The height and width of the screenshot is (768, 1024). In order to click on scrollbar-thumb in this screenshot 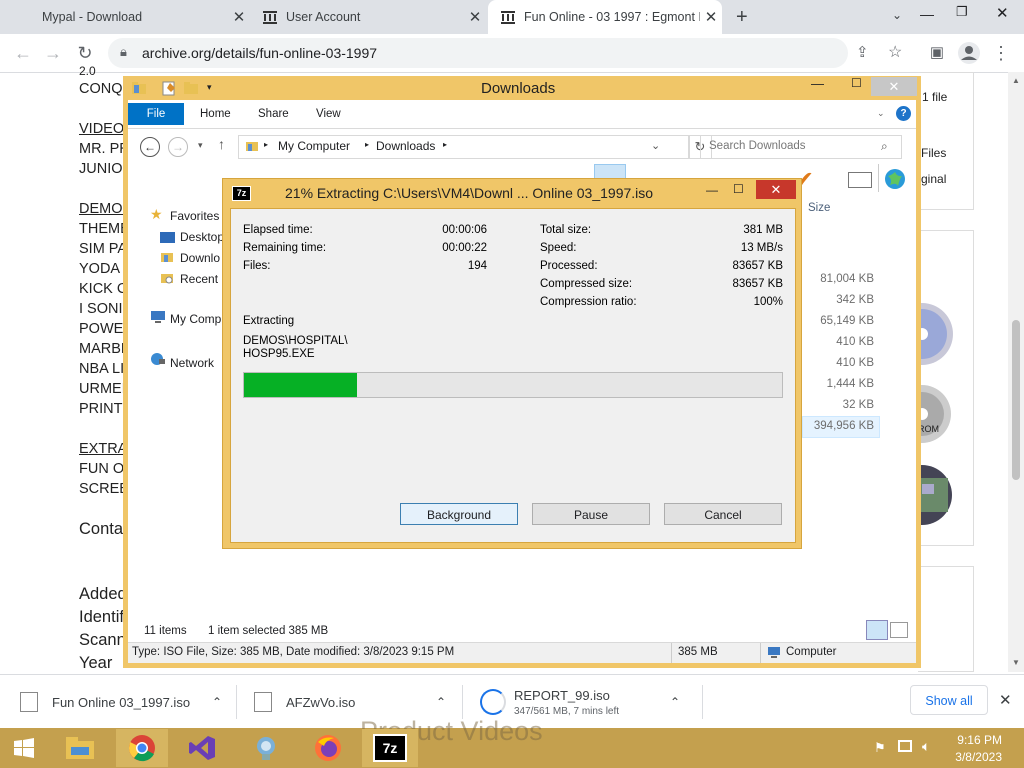, I will do `click(1016, 400)`.